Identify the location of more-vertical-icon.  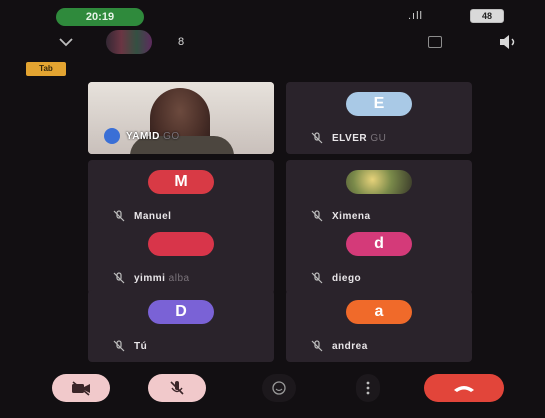
(368, 388).